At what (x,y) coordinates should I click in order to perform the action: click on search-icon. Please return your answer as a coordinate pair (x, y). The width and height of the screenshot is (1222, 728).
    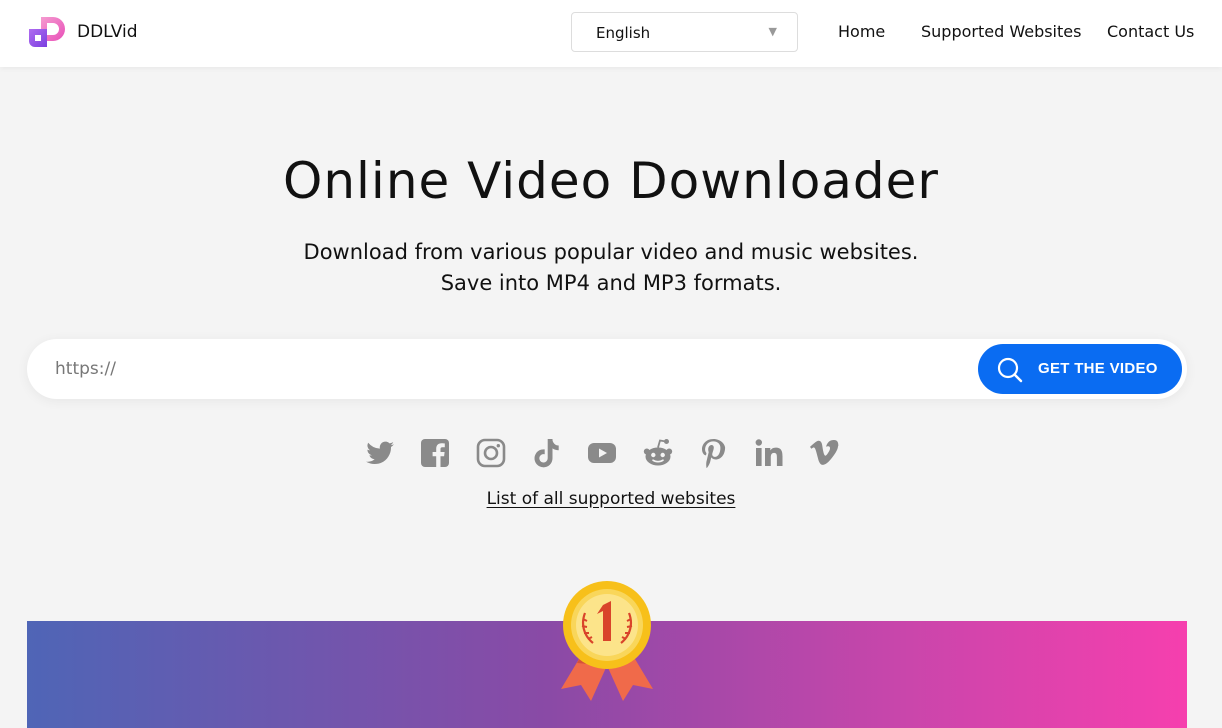
    Looking at the image, I should click on (1010, 370).